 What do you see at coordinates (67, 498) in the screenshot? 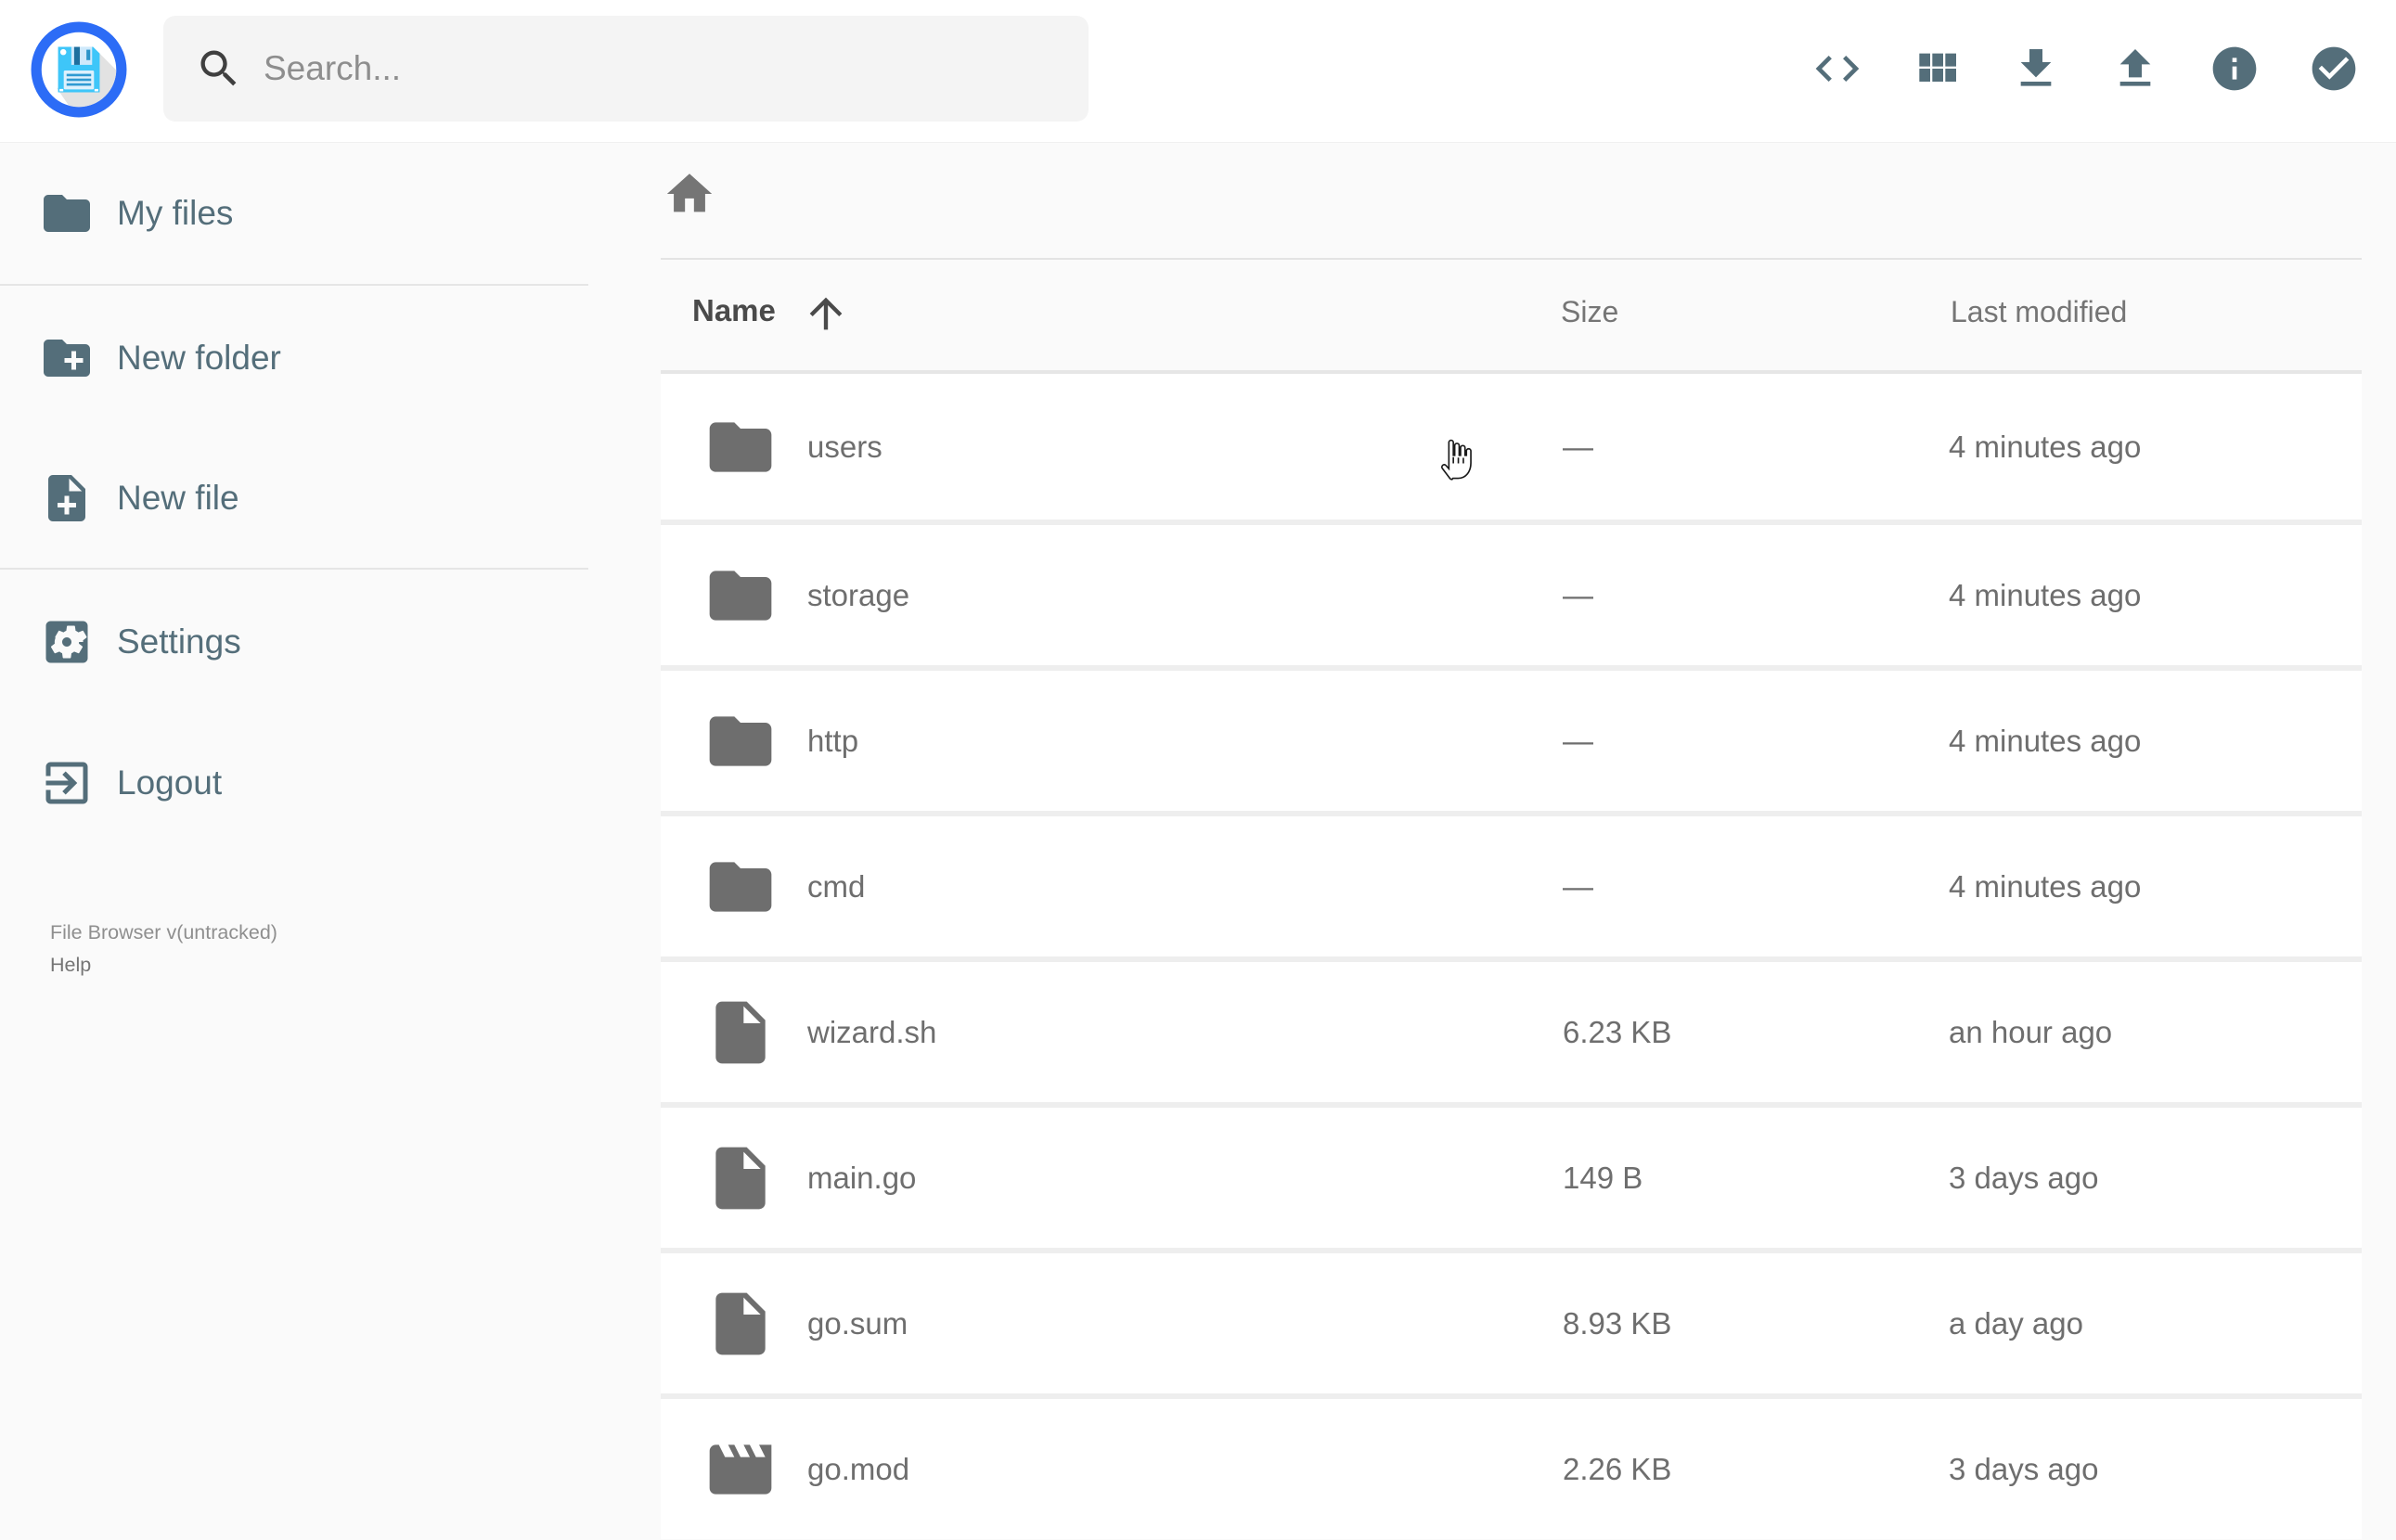
I see `note-add-icon` at bounding box center [67, 498].